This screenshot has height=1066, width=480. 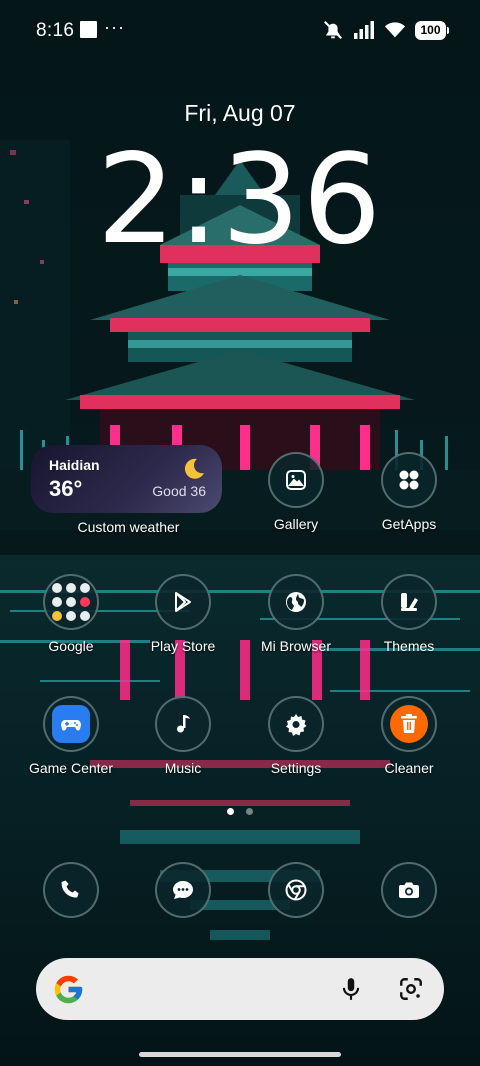 What do you see at coordinates (295, 646) in the screenshot?
I see `app-label-mi-browser: Mi Browser` at bounding box center [295, 646].